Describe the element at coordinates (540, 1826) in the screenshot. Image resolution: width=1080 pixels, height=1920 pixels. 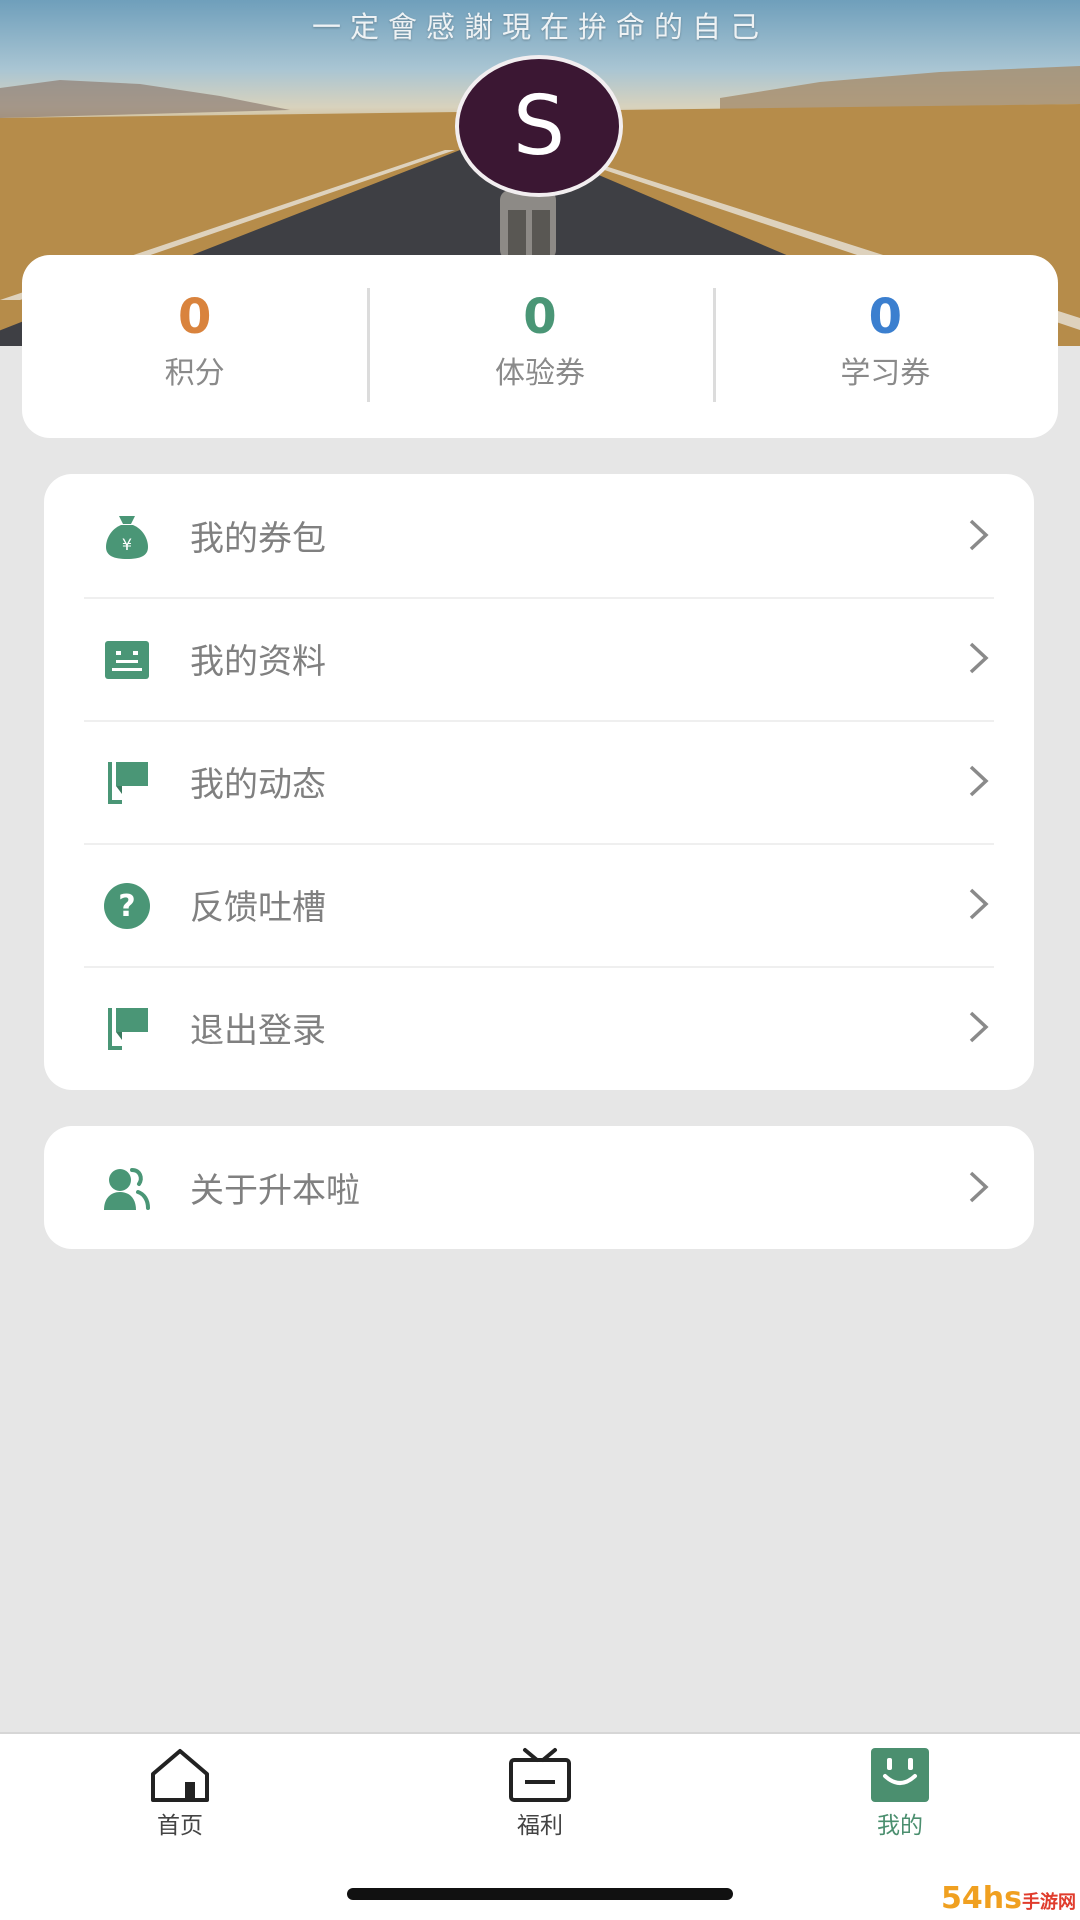
I see `tab-label: 福利` at that location.